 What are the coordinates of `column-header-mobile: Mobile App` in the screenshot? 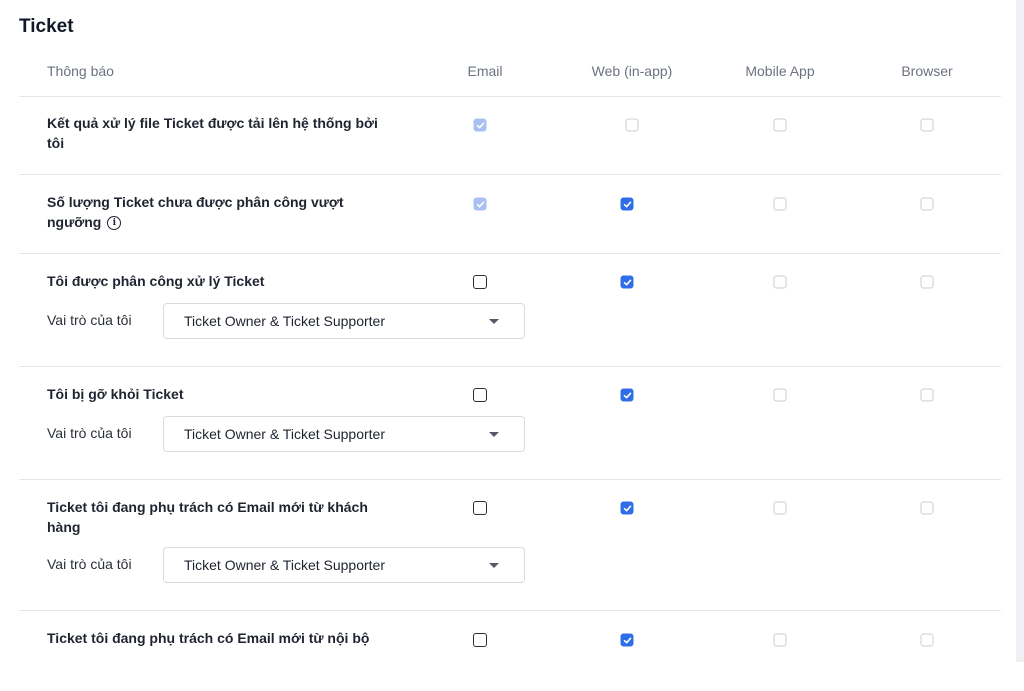 It's located at (780, 71).